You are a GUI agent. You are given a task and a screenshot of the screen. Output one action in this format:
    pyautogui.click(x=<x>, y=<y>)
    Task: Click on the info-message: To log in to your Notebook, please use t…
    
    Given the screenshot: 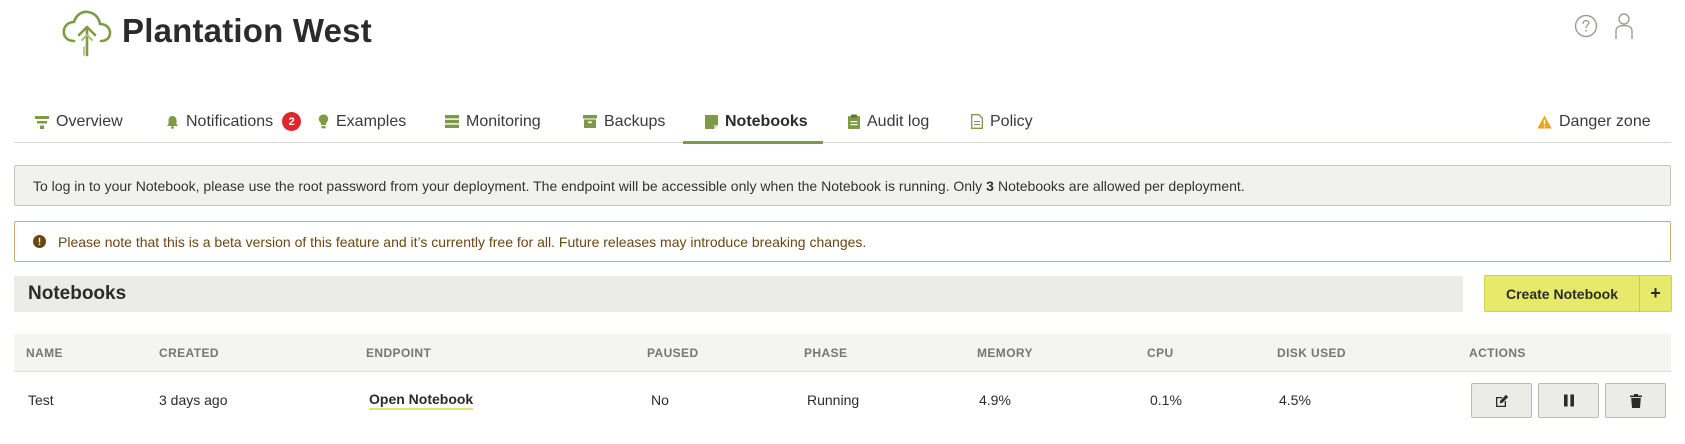 What is the action you would take?
    pyautogui.click(x=842, y=185)
    